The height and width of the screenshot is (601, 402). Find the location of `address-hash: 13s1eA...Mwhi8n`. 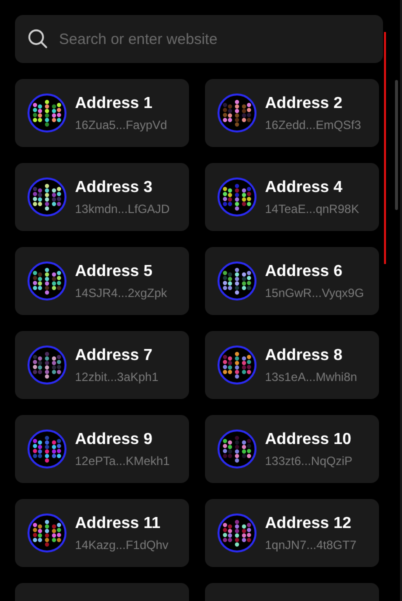

address-hash: 13s1eA...Mwhi8n is located at coordinates (311, 376).